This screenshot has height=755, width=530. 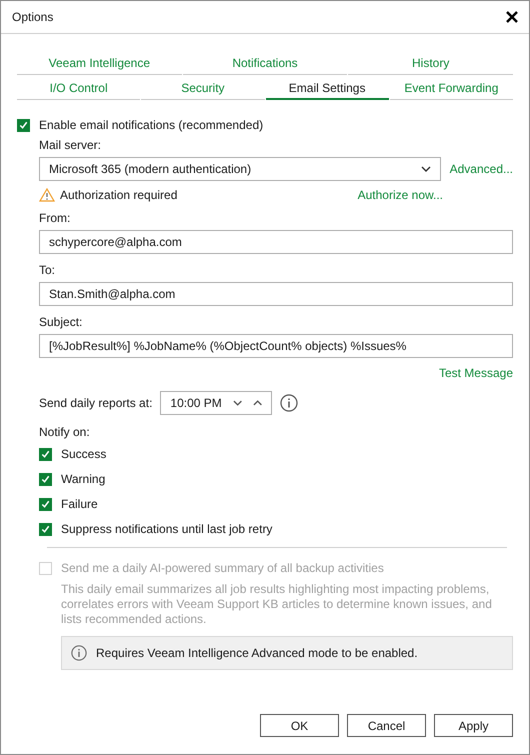 What do you see at coordinates (166, 529) in the screenshot?
I see `checkbox-label: Suppress notifications until last job retry` at bounding box center [166, 529].